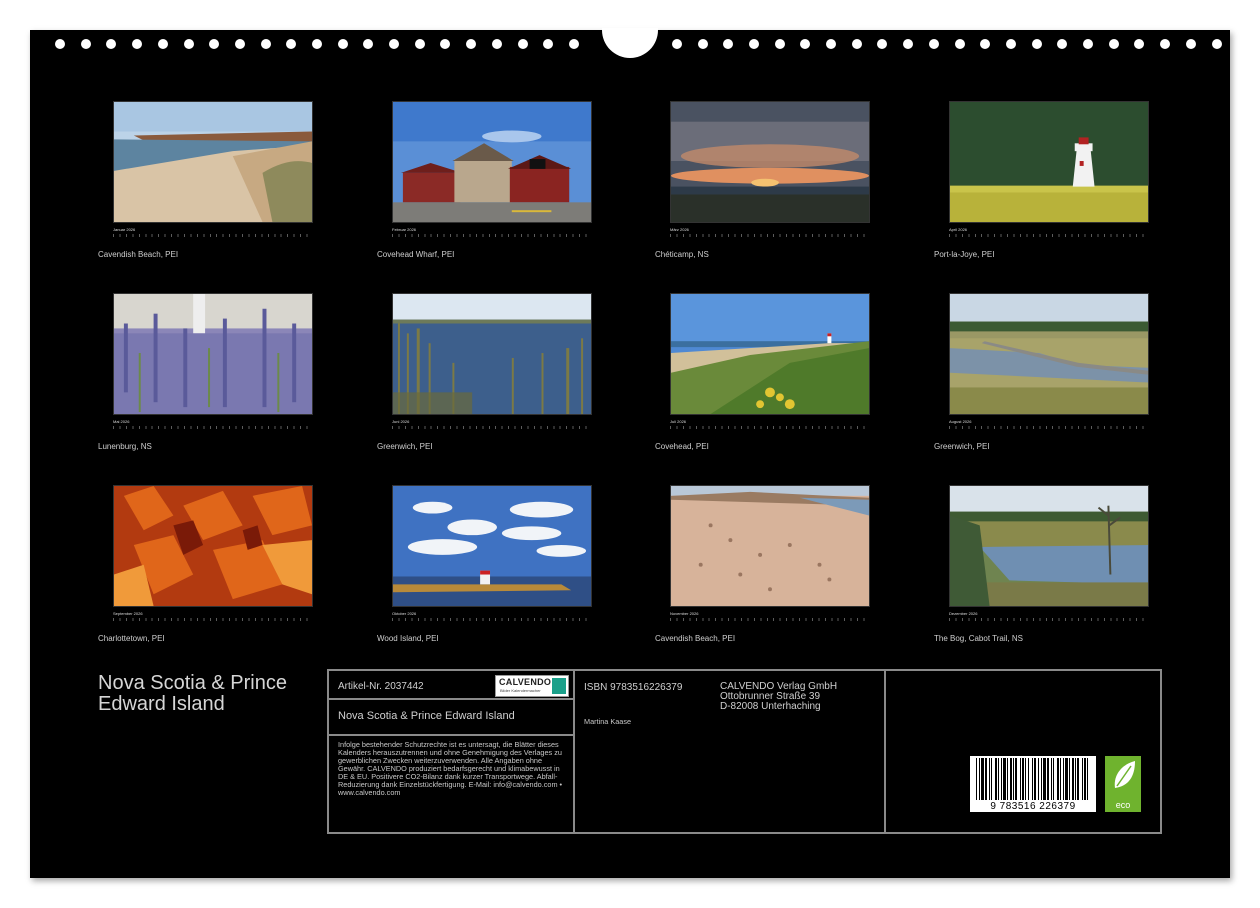  I want to click on photo-caption: Charlottetown, PEI, so click(131, 638).